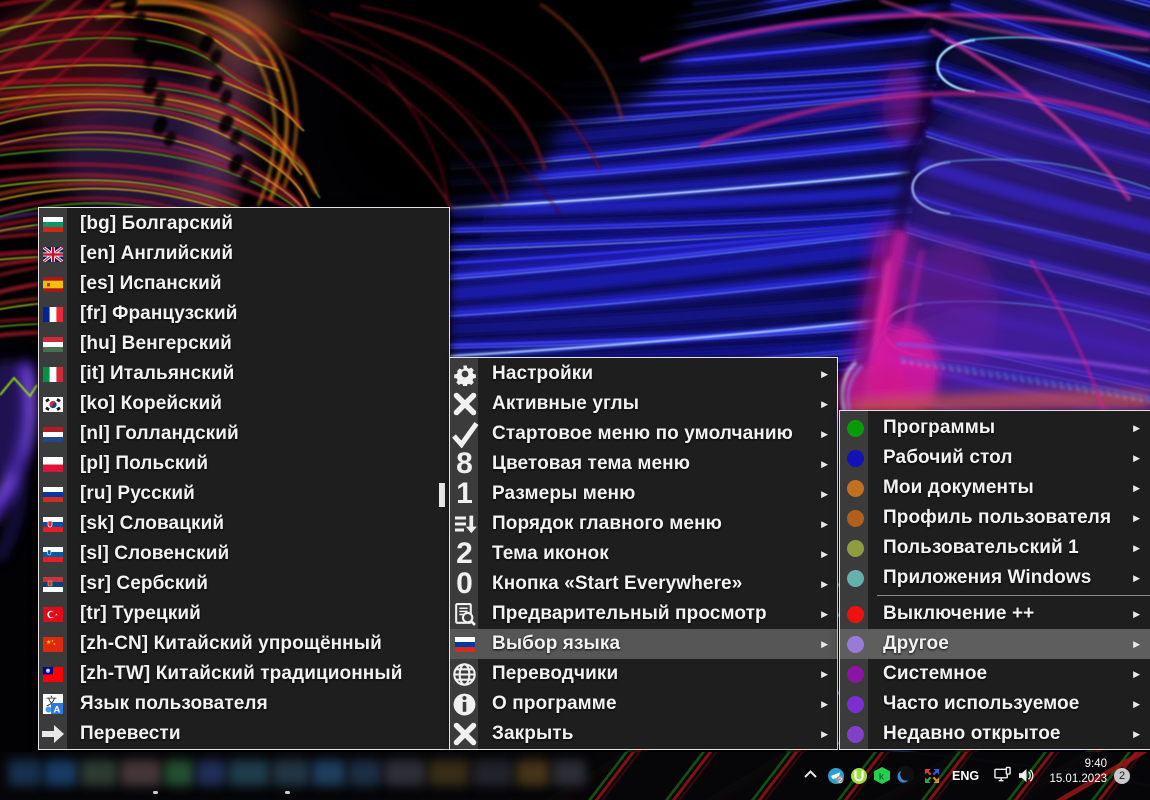  Describe the element at coordinates (882, 775) in the screenshot. I see `svg-text: k` at that location.